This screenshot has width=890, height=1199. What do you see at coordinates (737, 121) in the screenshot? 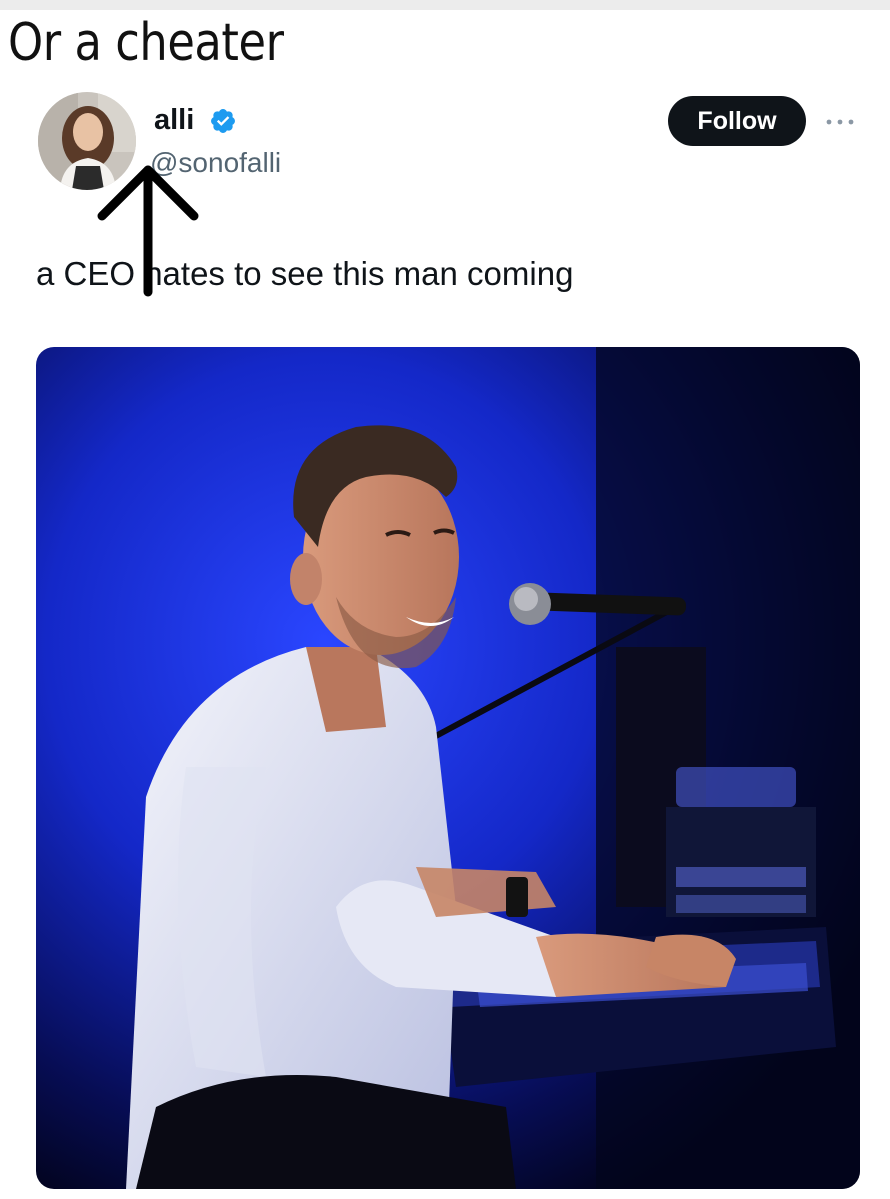
I see `follow-button: Follow` at bounding box center [737, 121].